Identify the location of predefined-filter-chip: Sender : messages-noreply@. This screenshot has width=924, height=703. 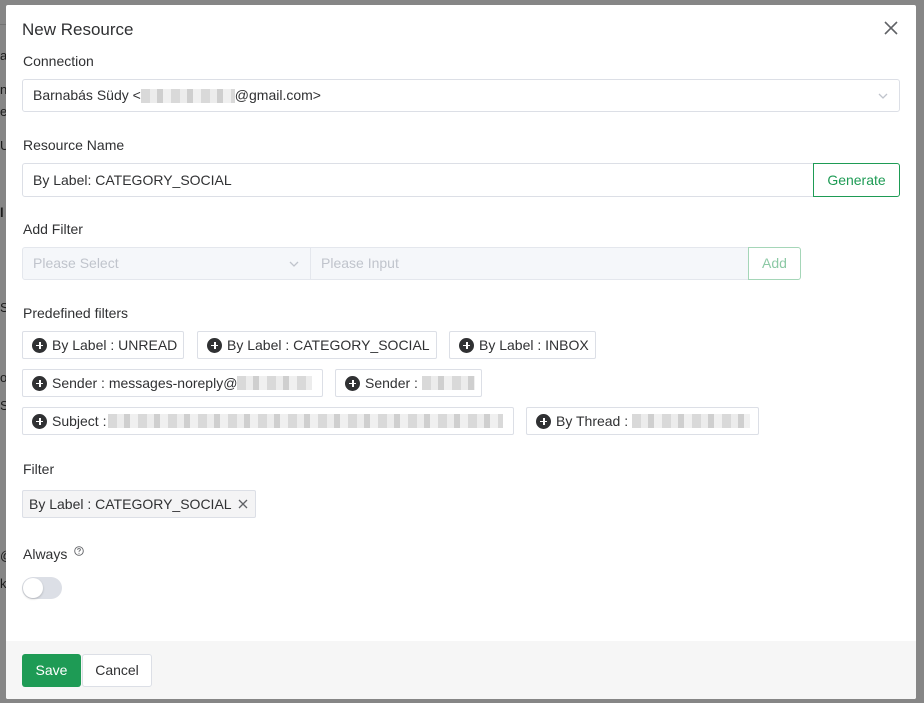
(172, 383).